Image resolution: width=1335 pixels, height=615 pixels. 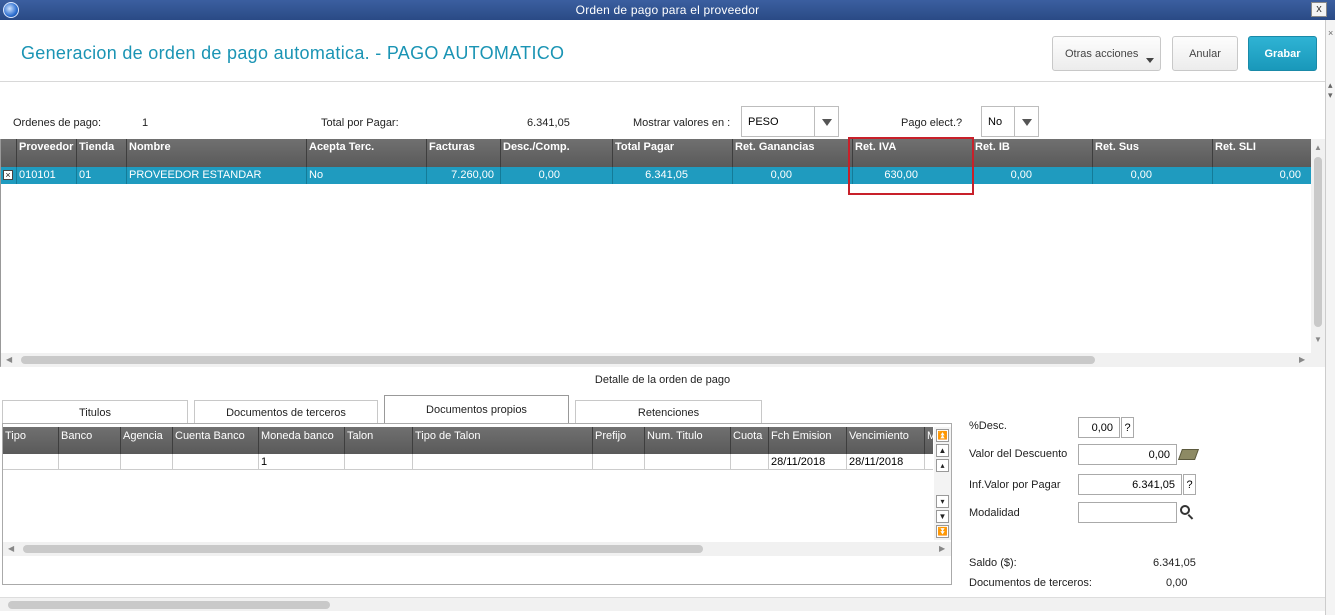 I want to click on detail-header-cell: Talon, so click(x=379, y=440).